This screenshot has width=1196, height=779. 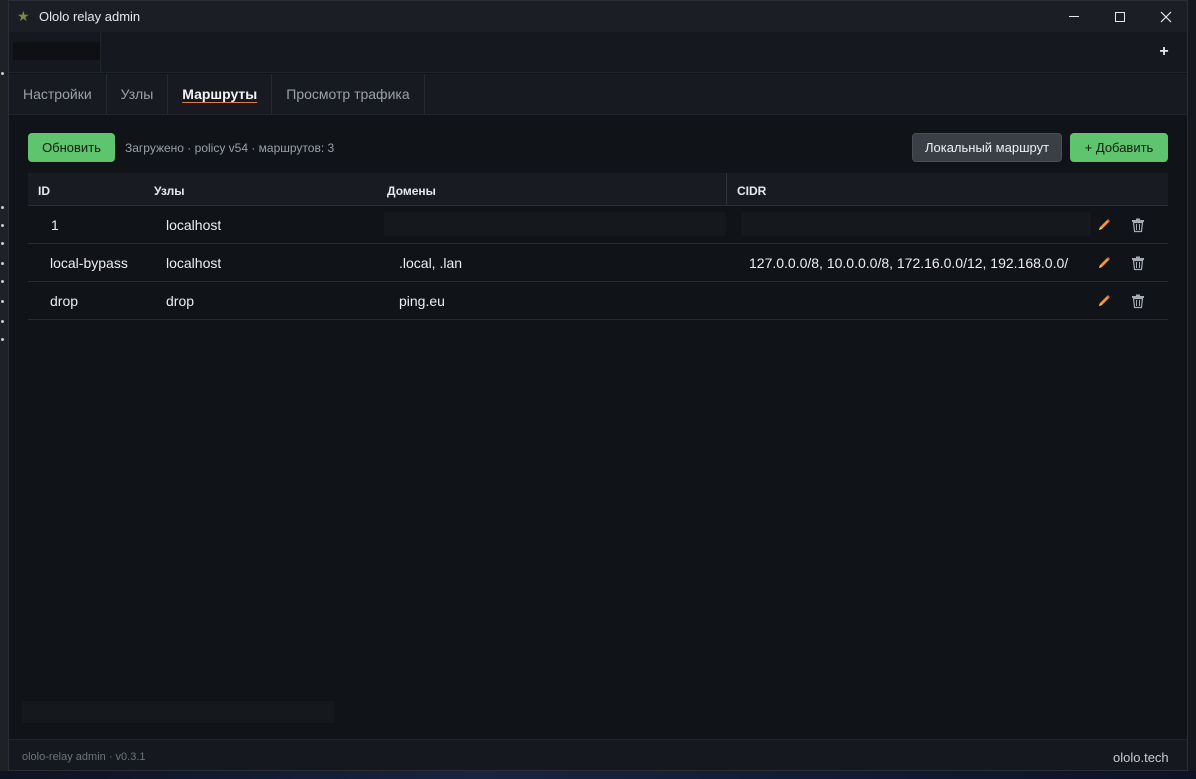 What do you see at coordinates (84, 757) in the screenshot?
I see `app-version: ololo-relay admin · v0.3.1` at bounding box center [84, 757].